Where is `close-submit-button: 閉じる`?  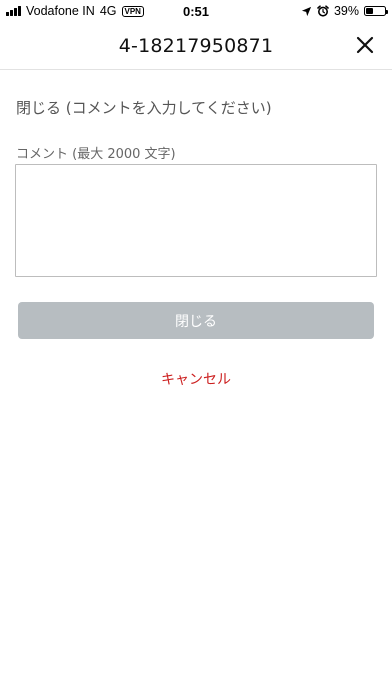 close-submit-button: 閉じる is located at coordinates (196, 320).